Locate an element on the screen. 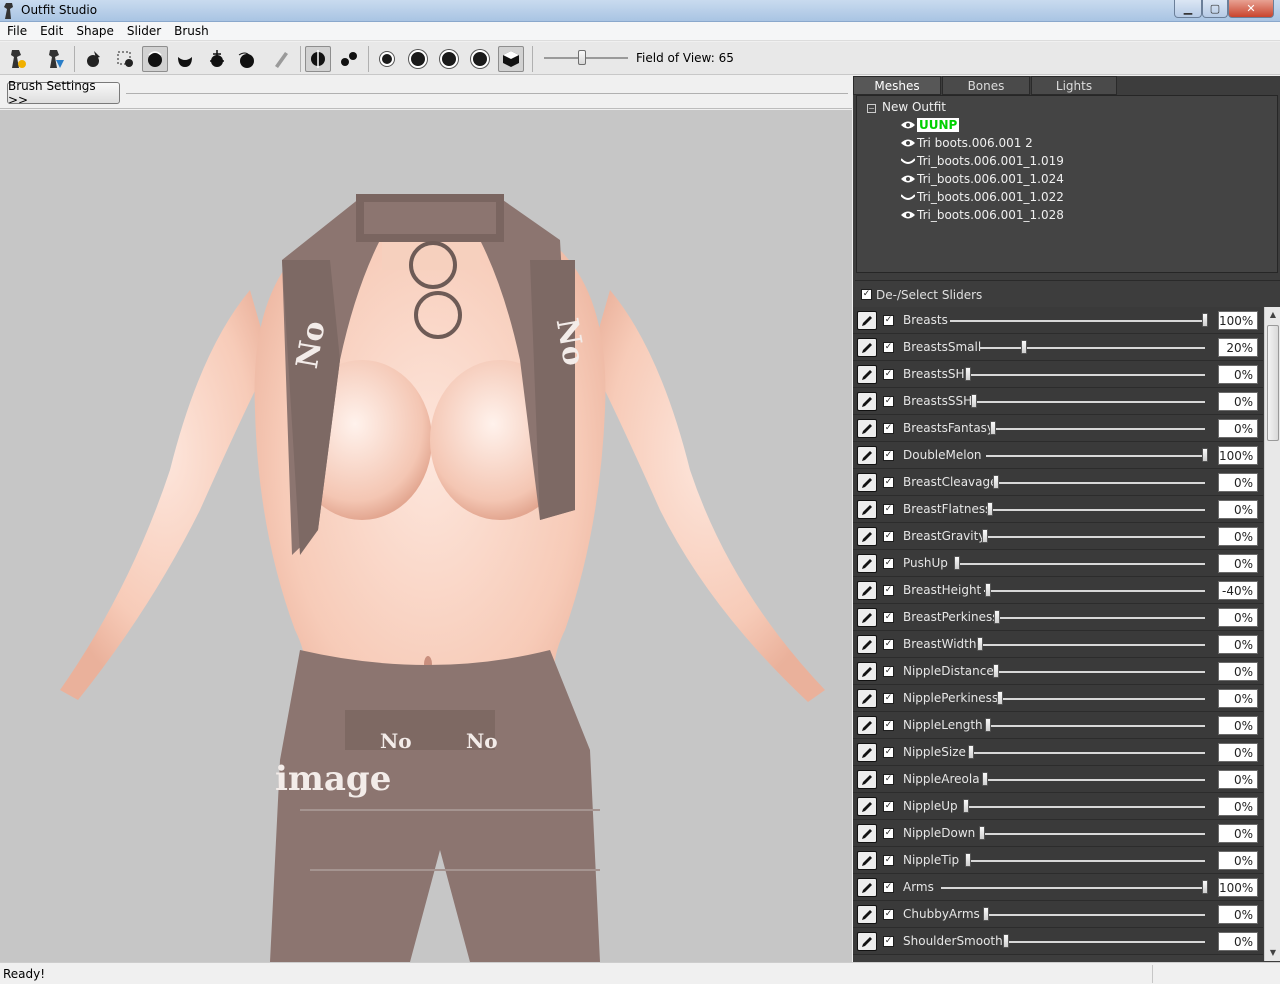  tab-lights: Lights is located at coordinates (1074, 85).